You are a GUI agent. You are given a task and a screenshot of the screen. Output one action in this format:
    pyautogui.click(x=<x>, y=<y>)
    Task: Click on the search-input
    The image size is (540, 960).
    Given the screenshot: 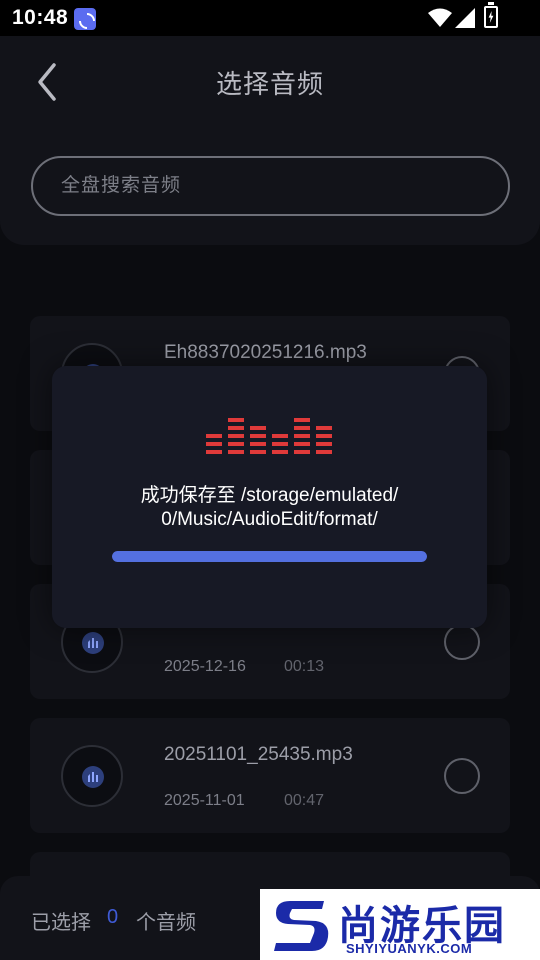 What is the action you would take?
    pyautogui.click(x=271, y=186)
    